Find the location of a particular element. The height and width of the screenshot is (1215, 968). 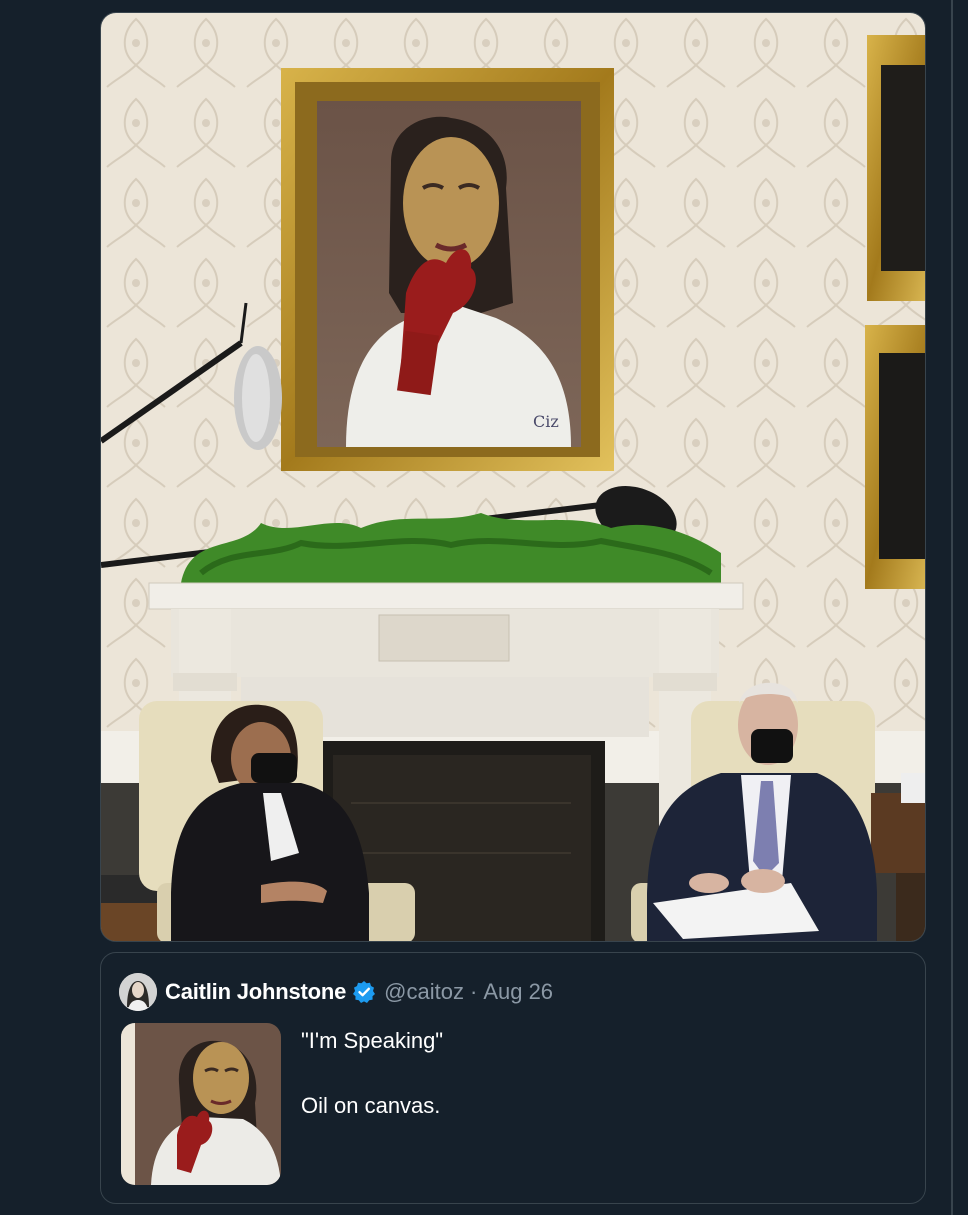

quoted-tweet-text: "I'm Speaking" Oil on canvas. is located at coordinates (601, 1092).